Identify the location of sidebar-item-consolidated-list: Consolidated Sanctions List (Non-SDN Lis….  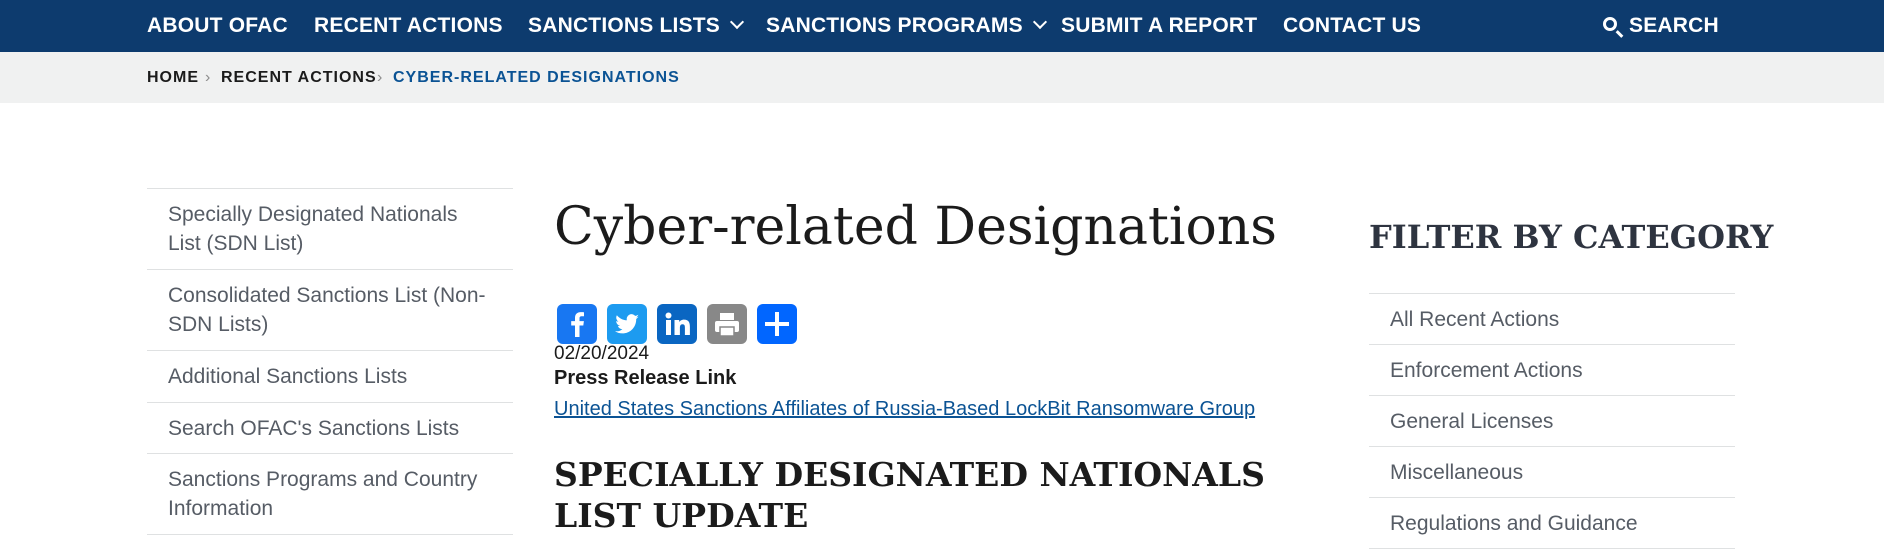
(330, 310).